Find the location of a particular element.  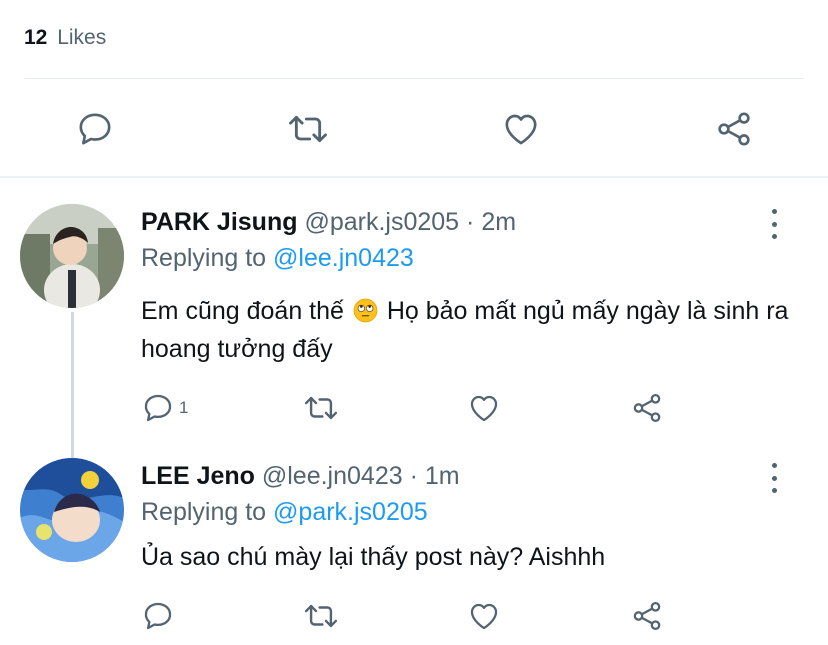

reply-count: 1 is located at coordinates (184, 407).